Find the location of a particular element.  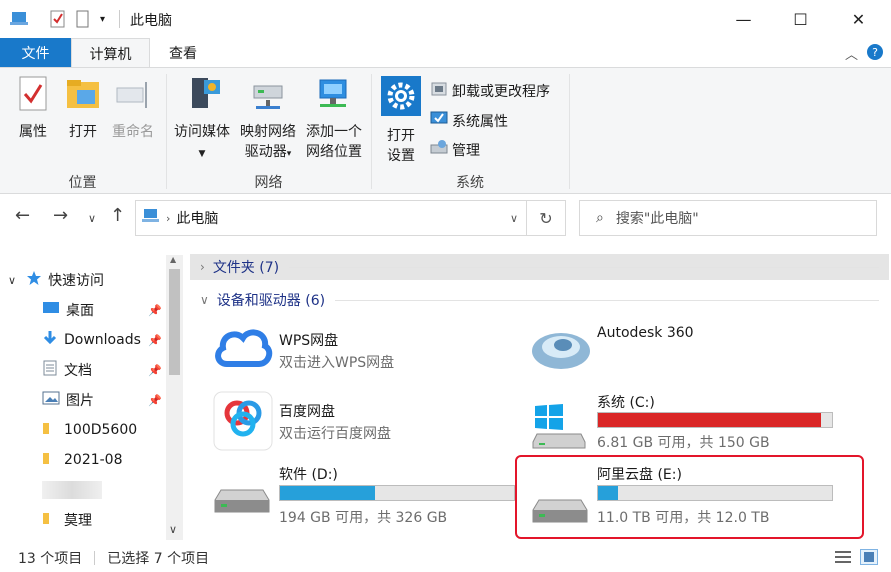

tab-view: 查看 is located at coordinates (183, 53).